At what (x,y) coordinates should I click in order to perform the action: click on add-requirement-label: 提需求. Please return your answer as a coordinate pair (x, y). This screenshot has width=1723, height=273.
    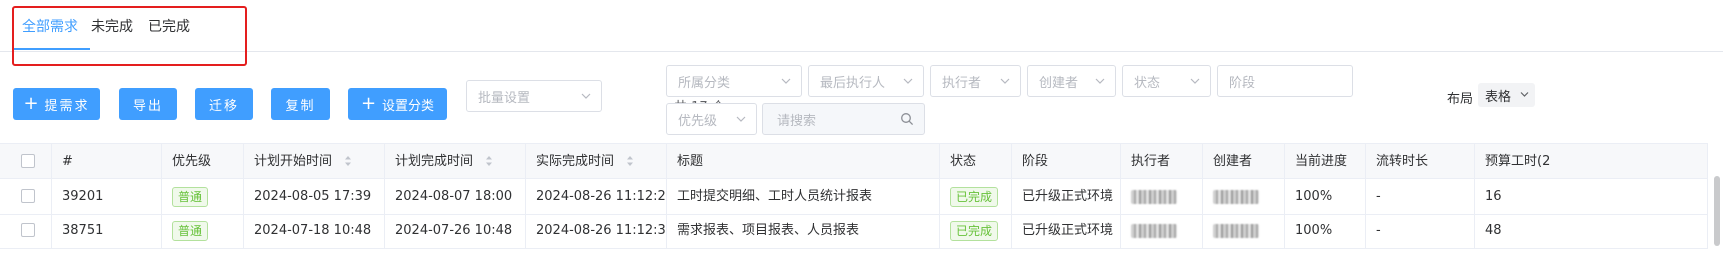
    Looking at the image, I should click on (67, 106).